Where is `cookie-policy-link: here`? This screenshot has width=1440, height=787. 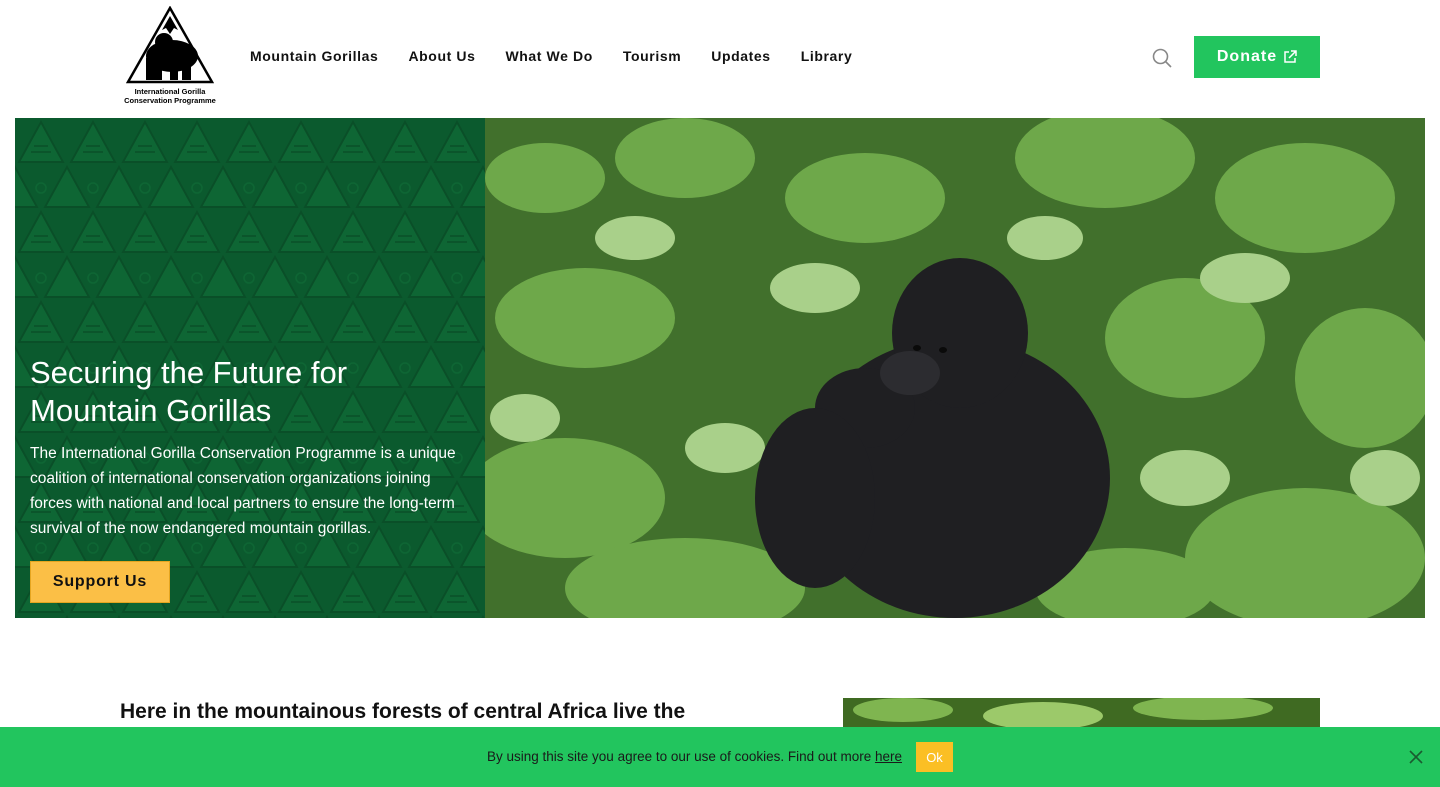
cookie-policy-link: here is located at coordinates (888, 756).